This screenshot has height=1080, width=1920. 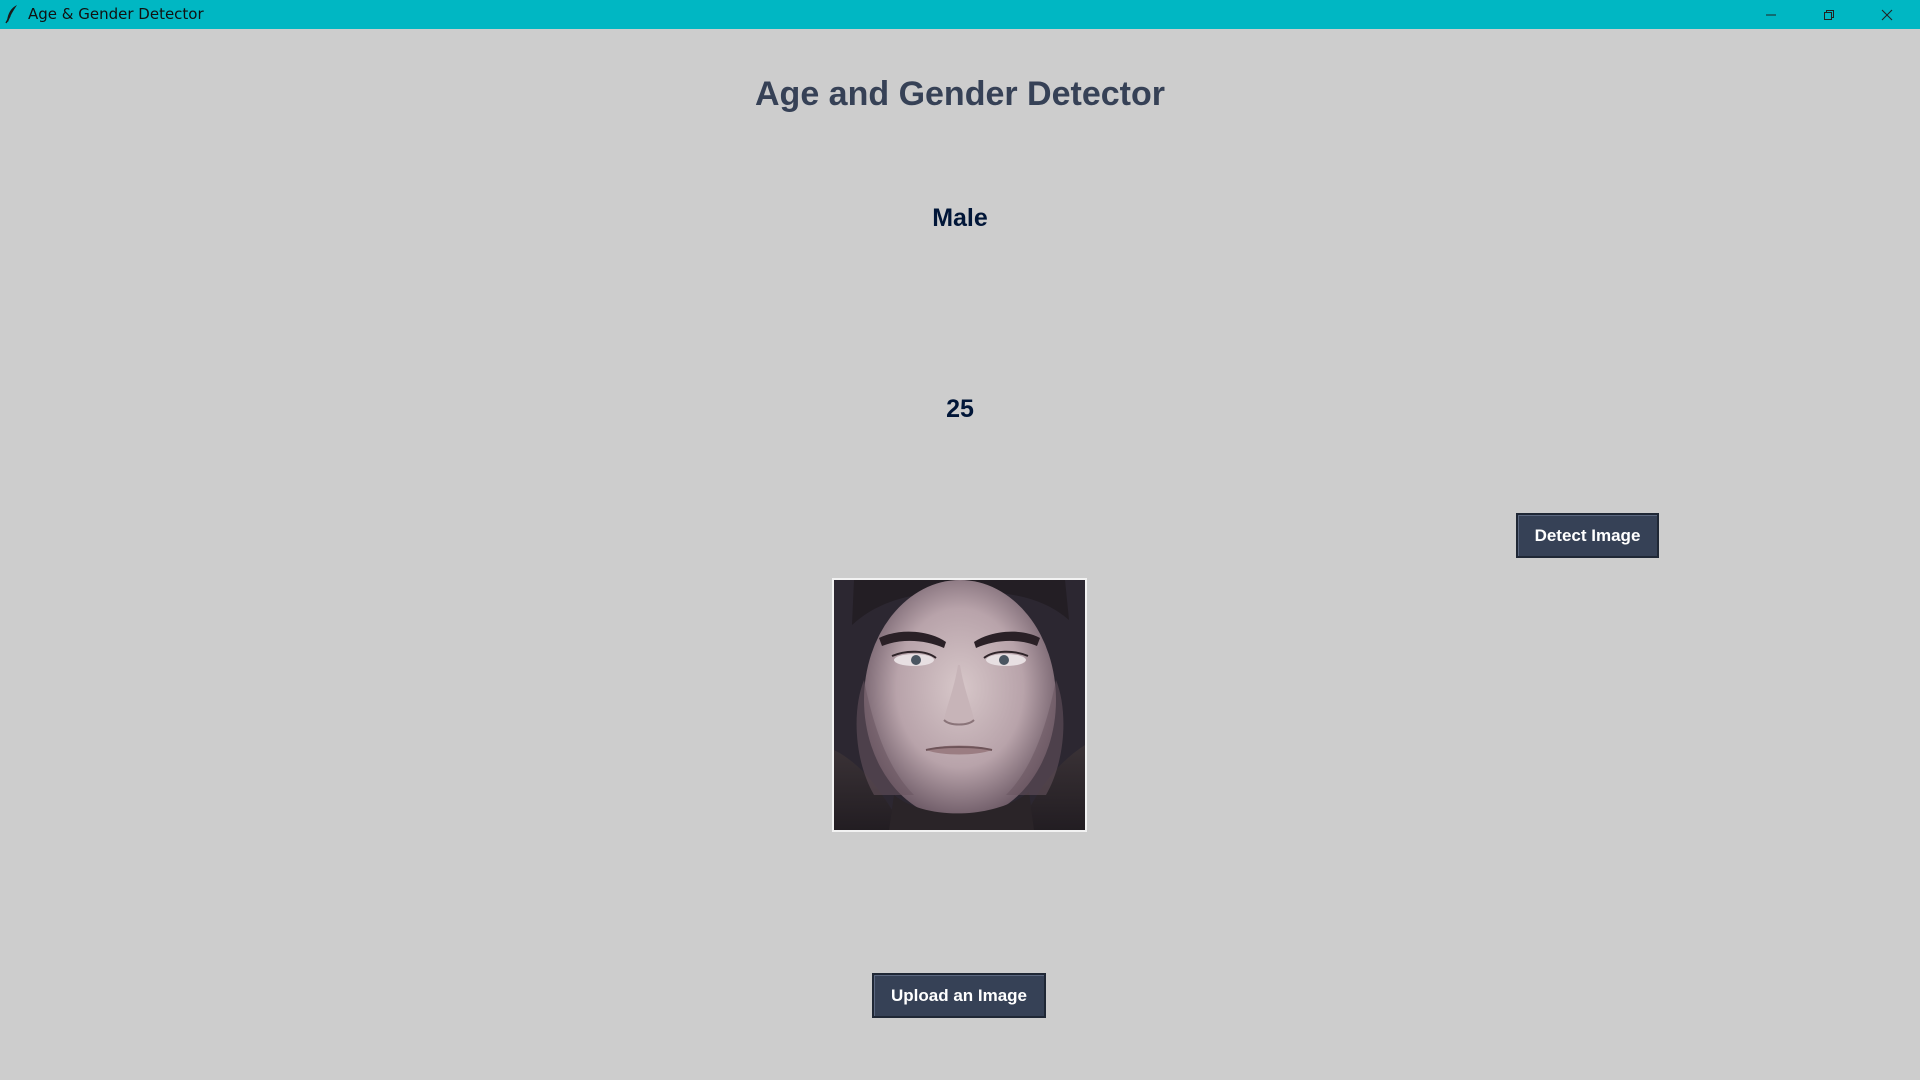 I want to click on close-button, so click(x=1887, y=14).